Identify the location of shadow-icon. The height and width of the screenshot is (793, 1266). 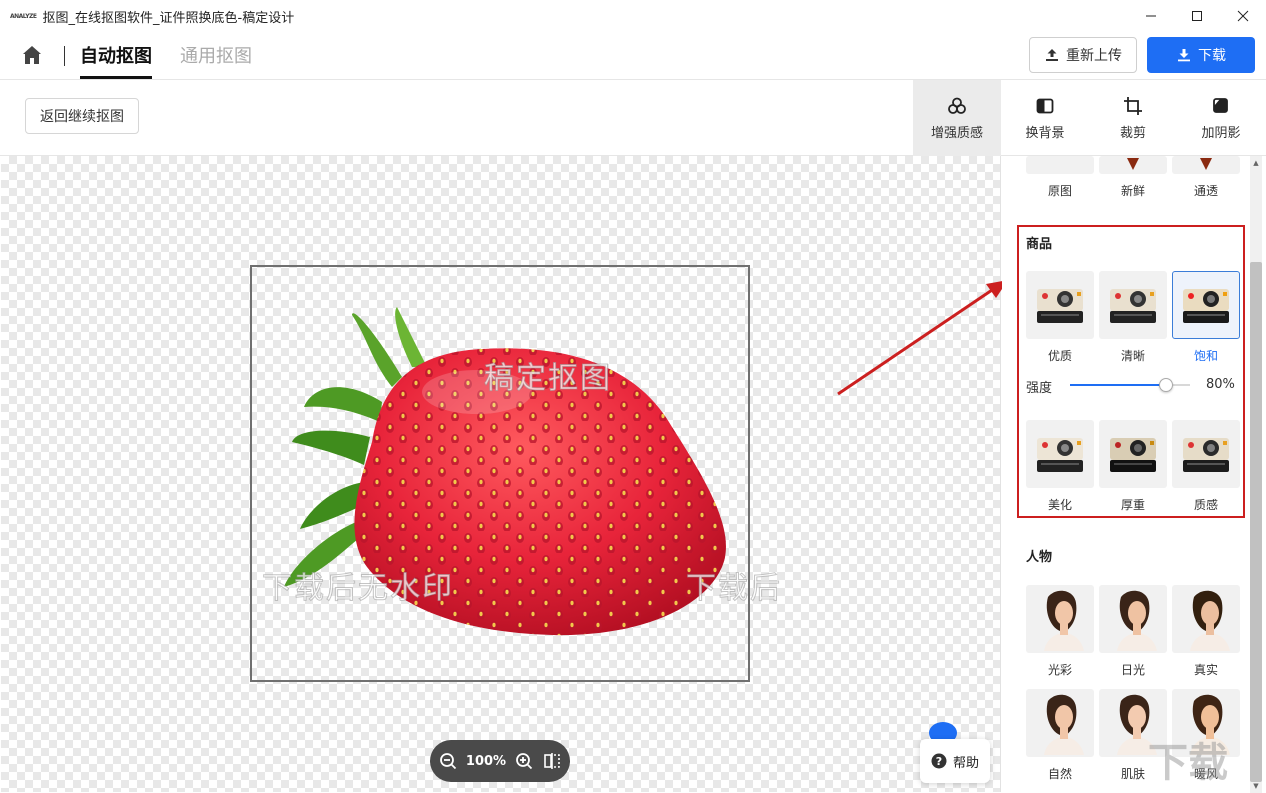
(1220, 105).